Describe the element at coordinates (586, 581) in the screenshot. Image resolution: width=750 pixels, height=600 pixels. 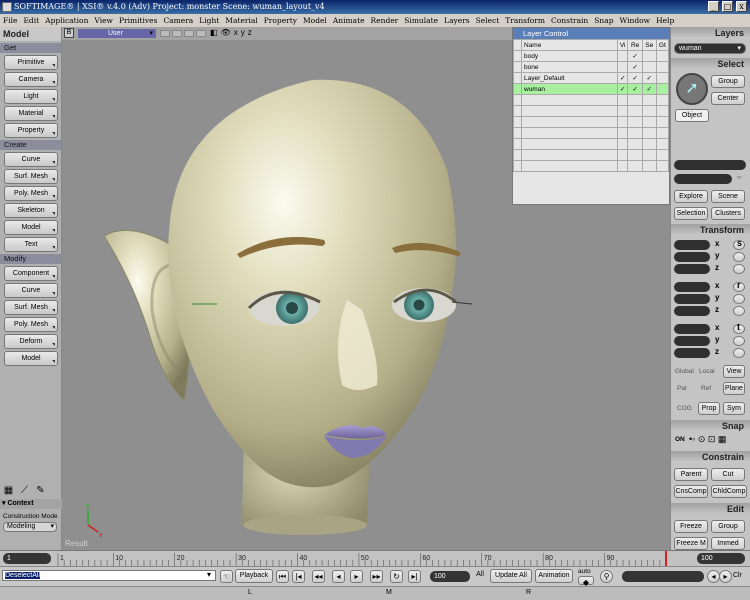
I see `key-icon: ◆` at that location.